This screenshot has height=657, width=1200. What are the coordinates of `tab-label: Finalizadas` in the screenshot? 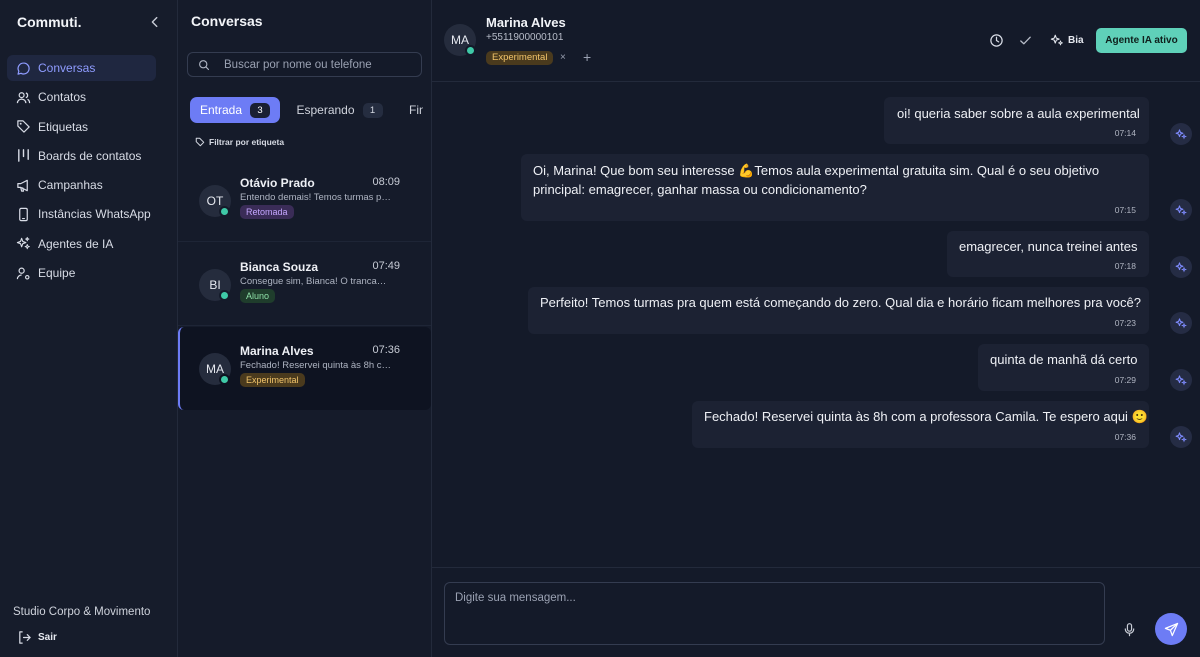 It's located at (415, 110).